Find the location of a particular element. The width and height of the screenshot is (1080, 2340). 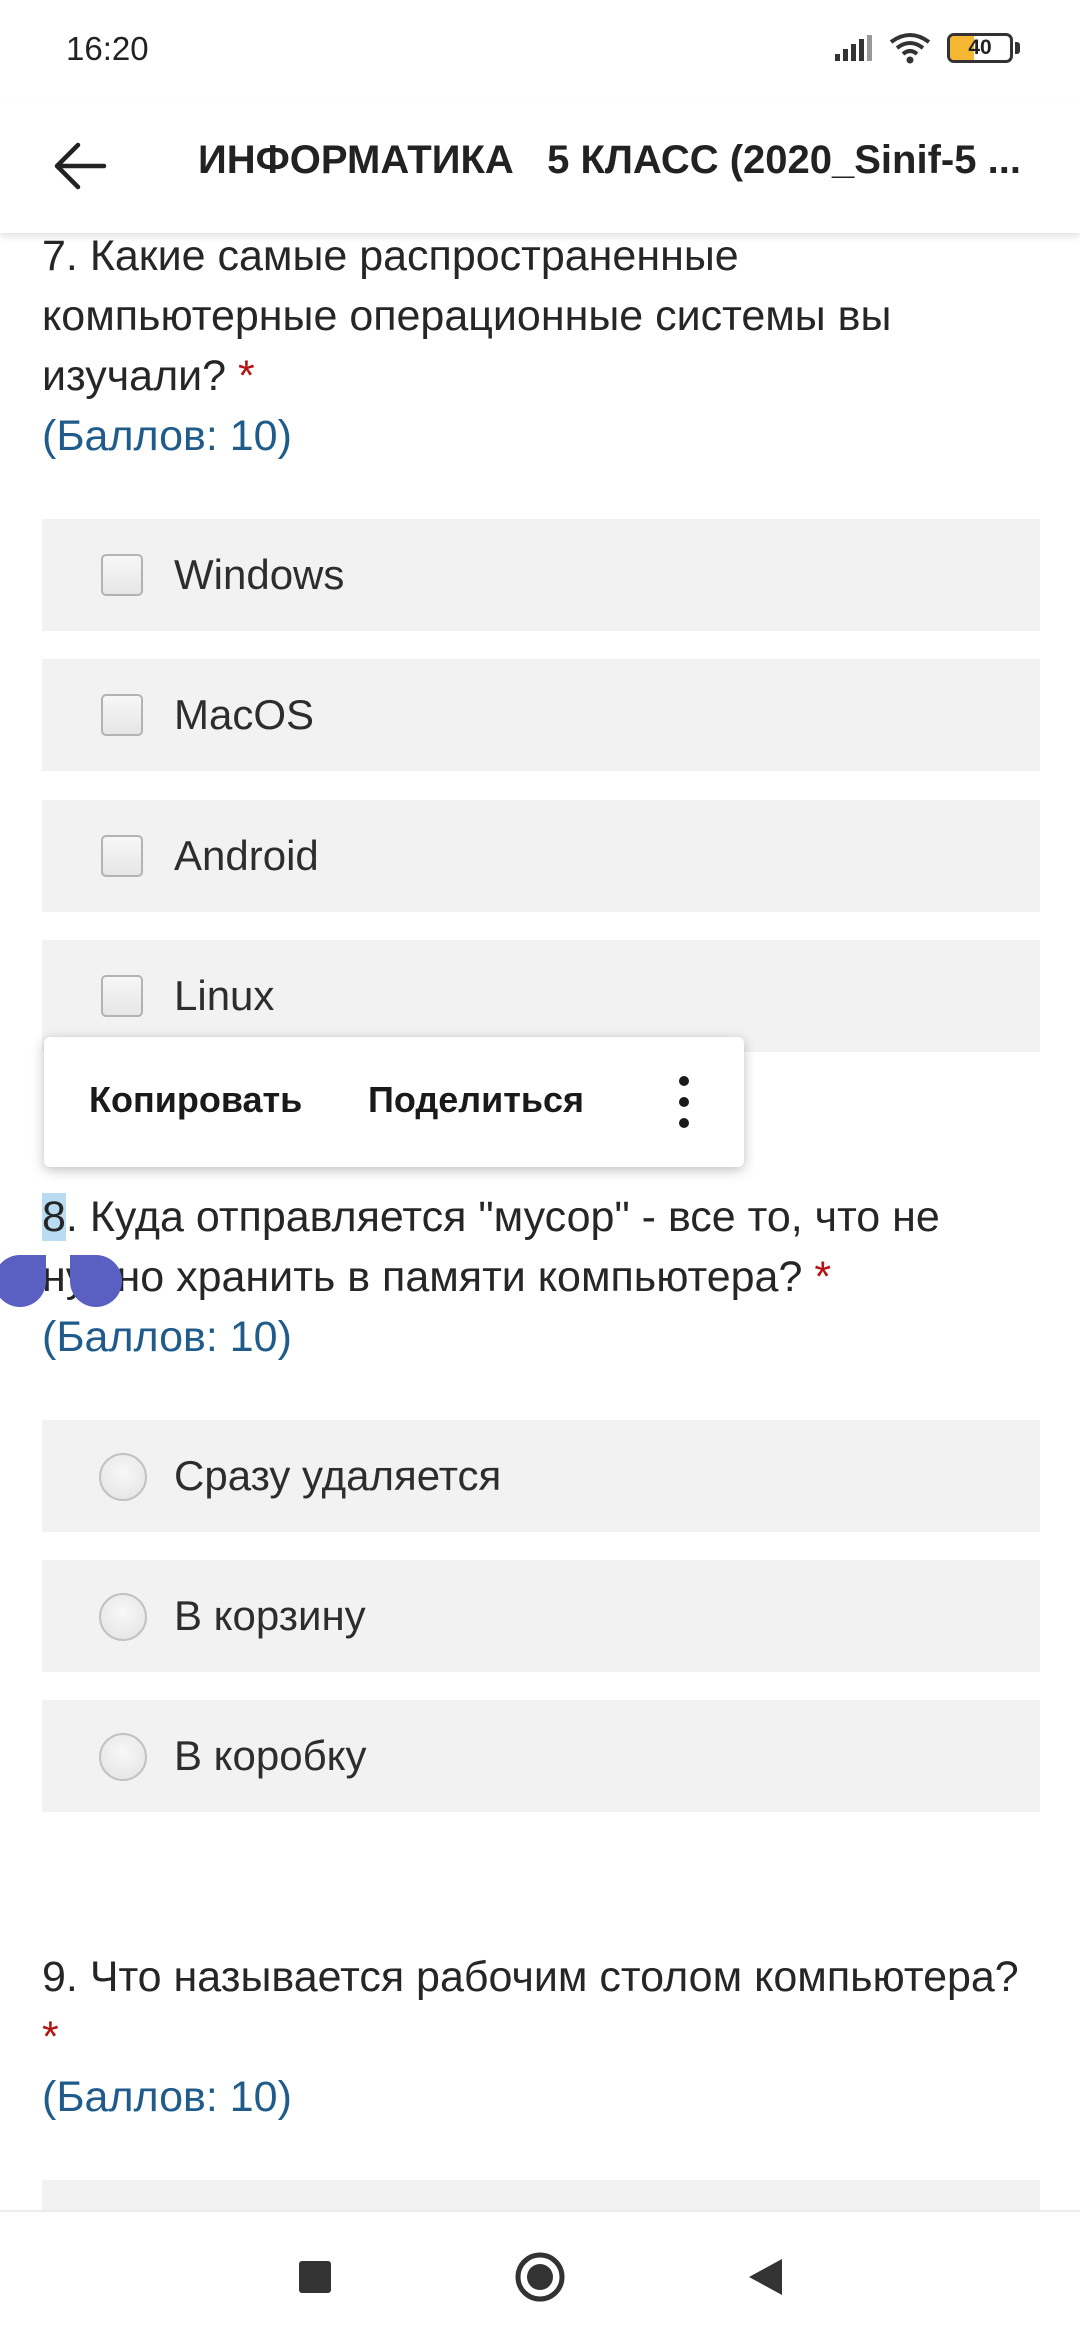

battery-icon: 40 is located at coordinates (983, 48).